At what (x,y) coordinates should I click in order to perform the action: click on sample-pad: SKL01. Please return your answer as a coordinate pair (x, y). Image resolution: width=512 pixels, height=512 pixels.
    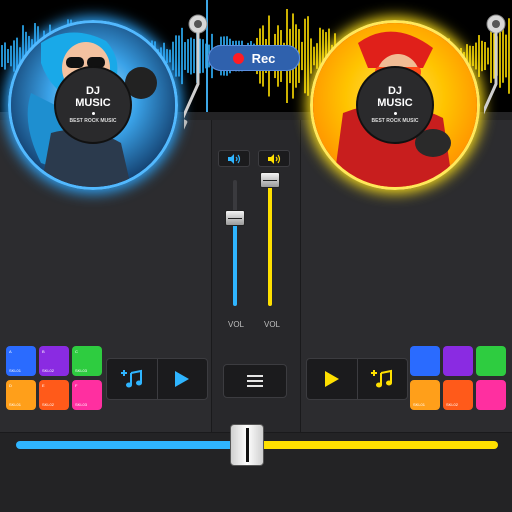
    Looking at the image, I should click on (425, 394).